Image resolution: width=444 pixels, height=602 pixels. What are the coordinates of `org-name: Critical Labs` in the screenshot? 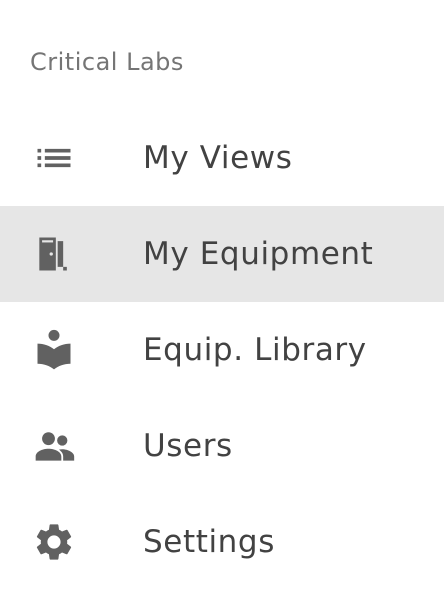 It's located at (107, 62).